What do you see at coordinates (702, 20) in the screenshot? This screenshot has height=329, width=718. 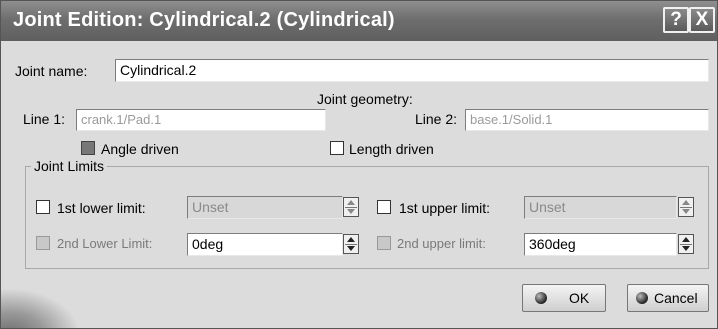 I see `close-button: X` at bounding box center [702, 20].